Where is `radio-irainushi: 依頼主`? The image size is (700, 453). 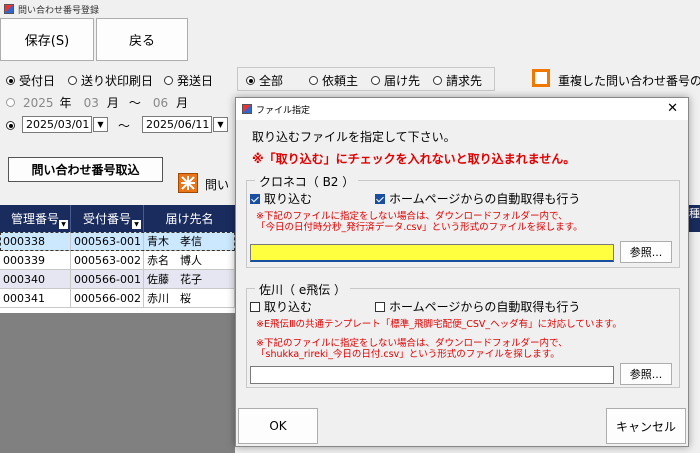 radio-irainushi: 依頼主 is located at coordinates (333, 80).